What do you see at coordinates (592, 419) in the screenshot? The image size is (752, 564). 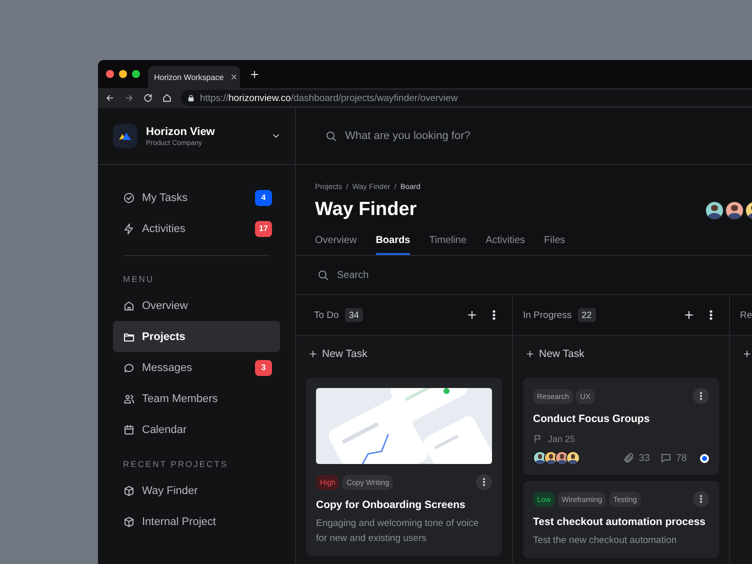 I see `card-title: Conduct Focus Groups` at bounding box center [592, 419].